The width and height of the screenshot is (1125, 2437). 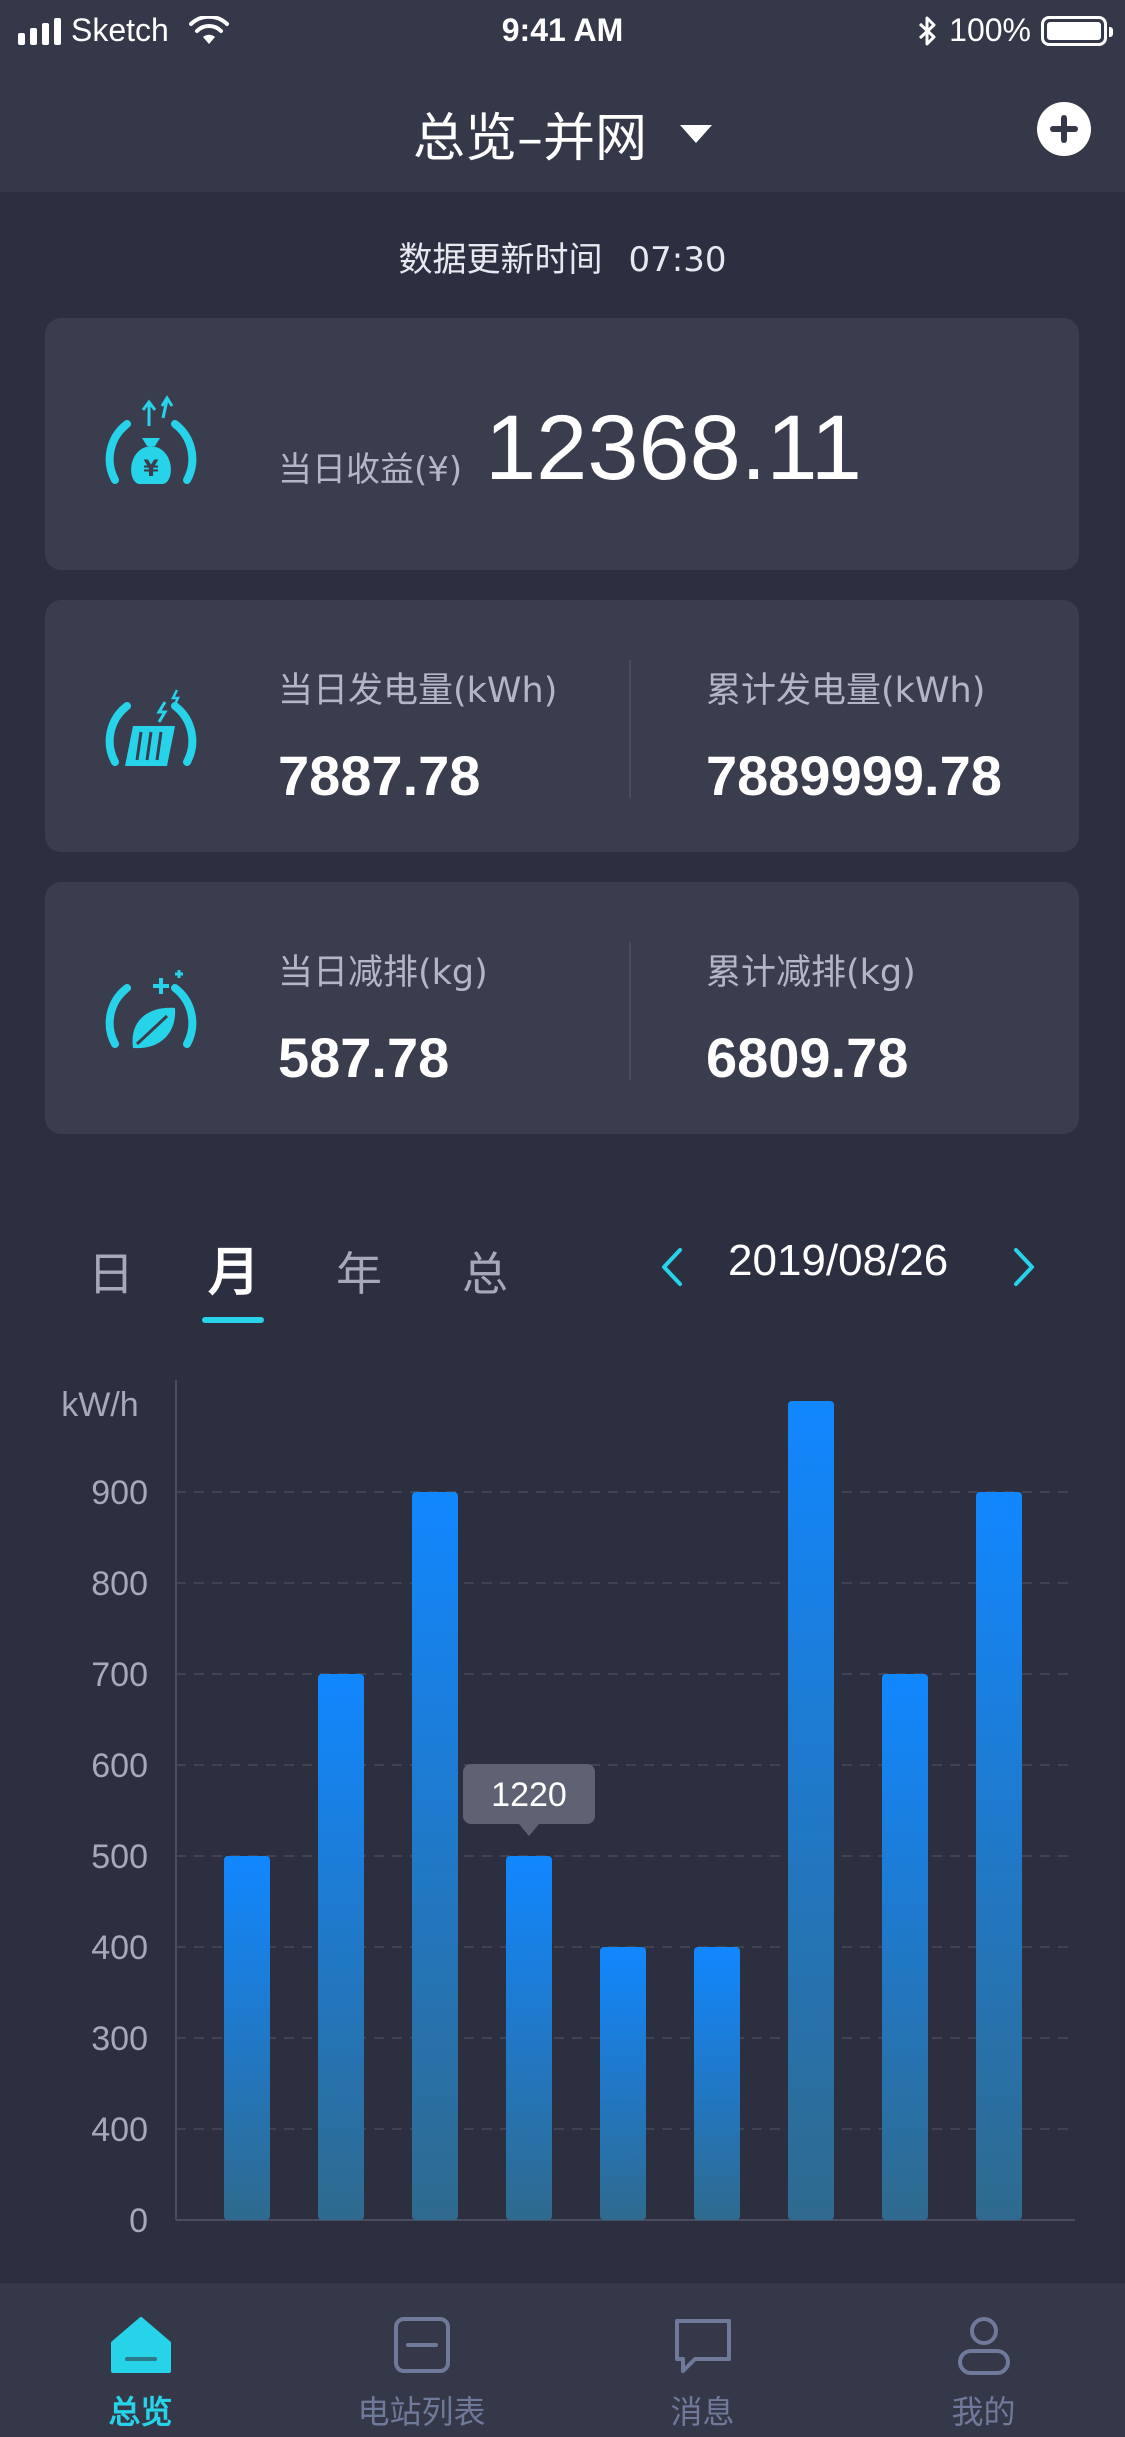 I want to click on tabbar-label: 消息, so click(x=702, y=2412).